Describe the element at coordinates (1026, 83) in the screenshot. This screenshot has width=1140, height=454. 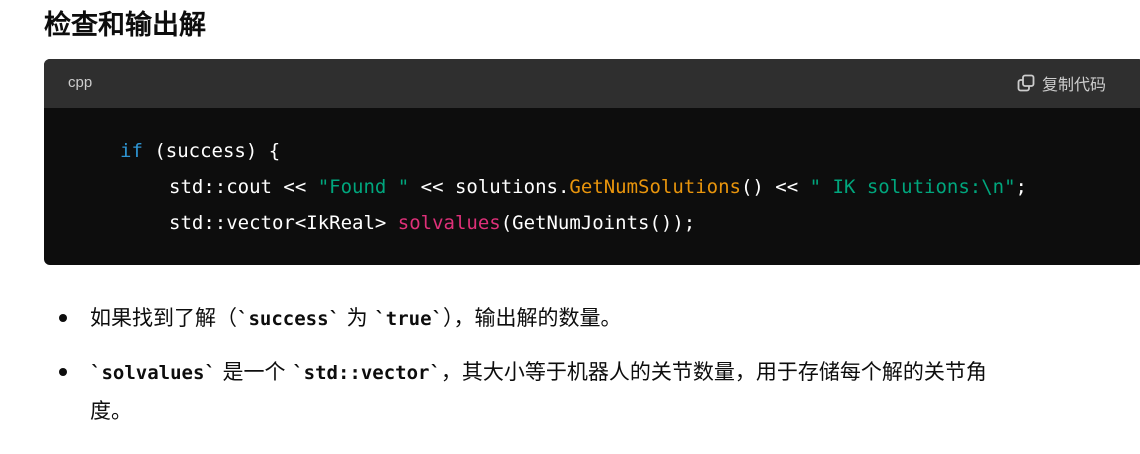
I see `copy-icon` at that location.